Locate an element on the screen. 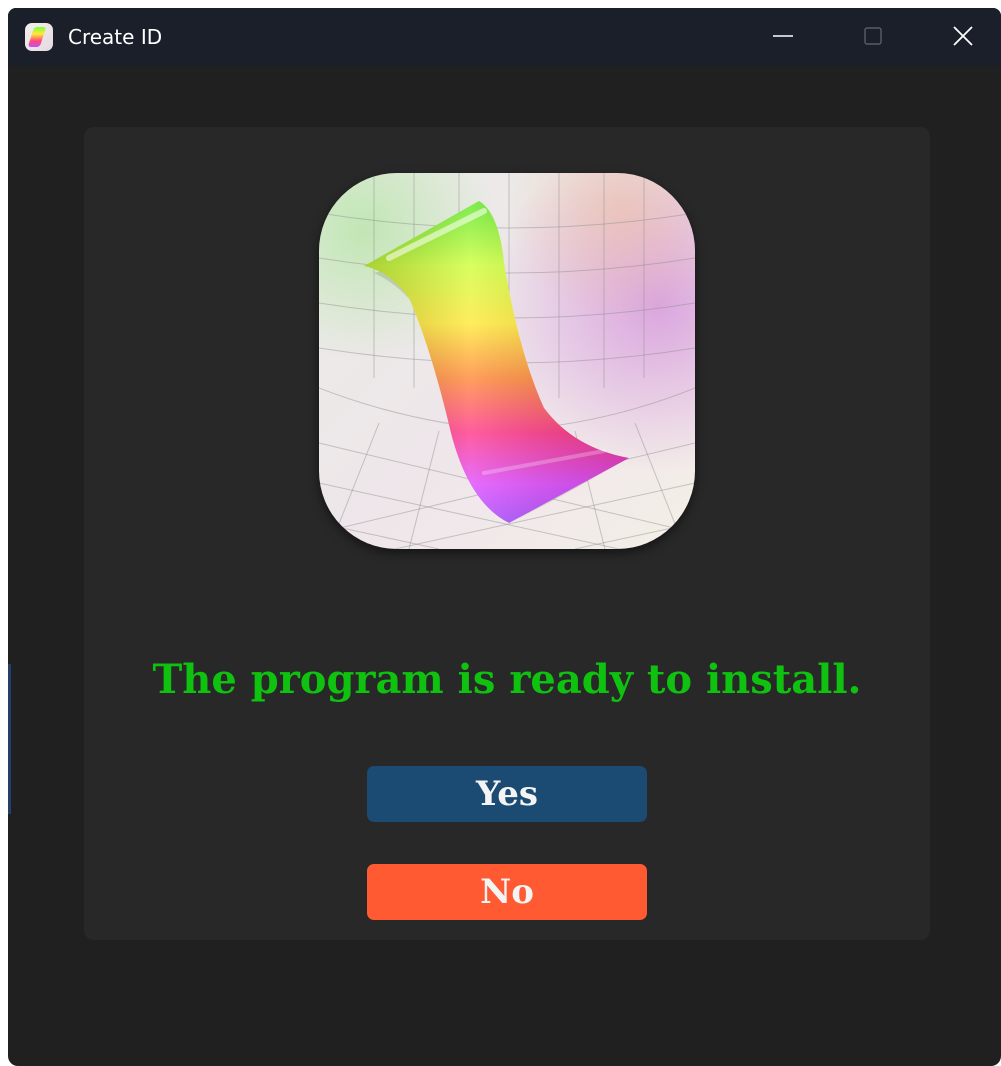 This screenshot has height=1066, width=1001. close-button is located at coordinates (963, 36).